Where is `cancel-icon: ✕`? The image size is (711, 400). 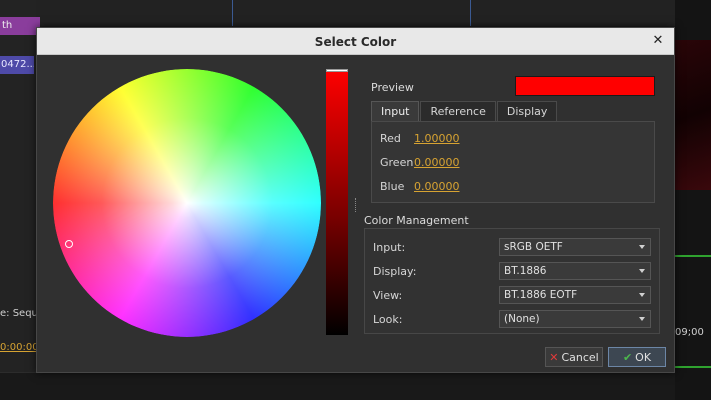 cancel-icon: ✕ is located at coordinates (554, 357).